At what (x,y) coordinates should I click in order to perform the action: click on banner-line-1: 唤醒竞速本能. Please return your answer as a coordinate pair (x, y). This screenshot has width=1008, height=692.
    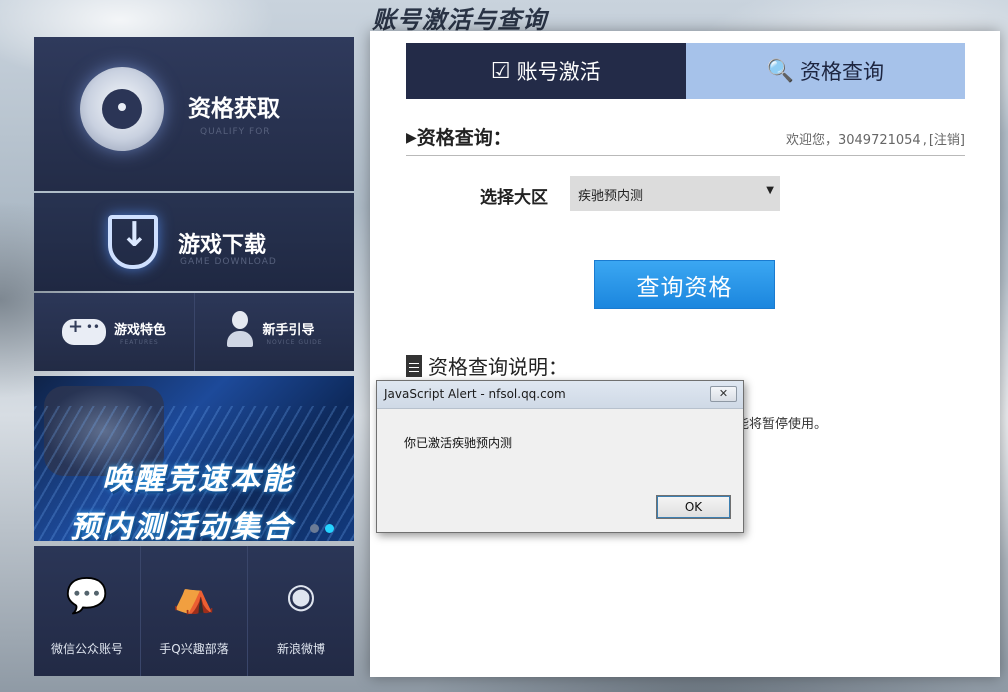
    Looking at the image, I should click on (198, 479).